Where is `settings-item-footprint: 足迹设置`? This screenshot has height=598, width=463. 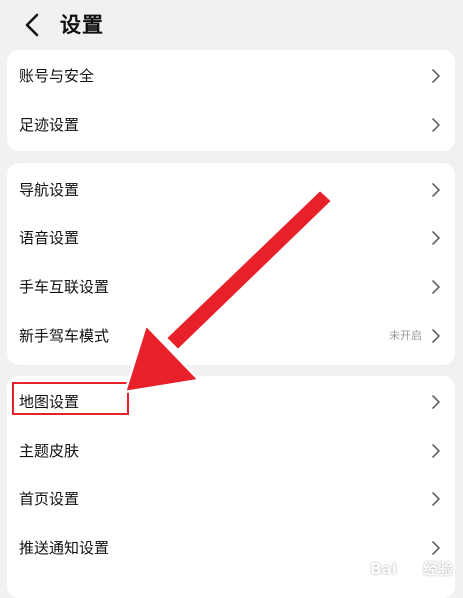
settings-item-footprint: 足迹设置 is located at coordinates (231, 125).